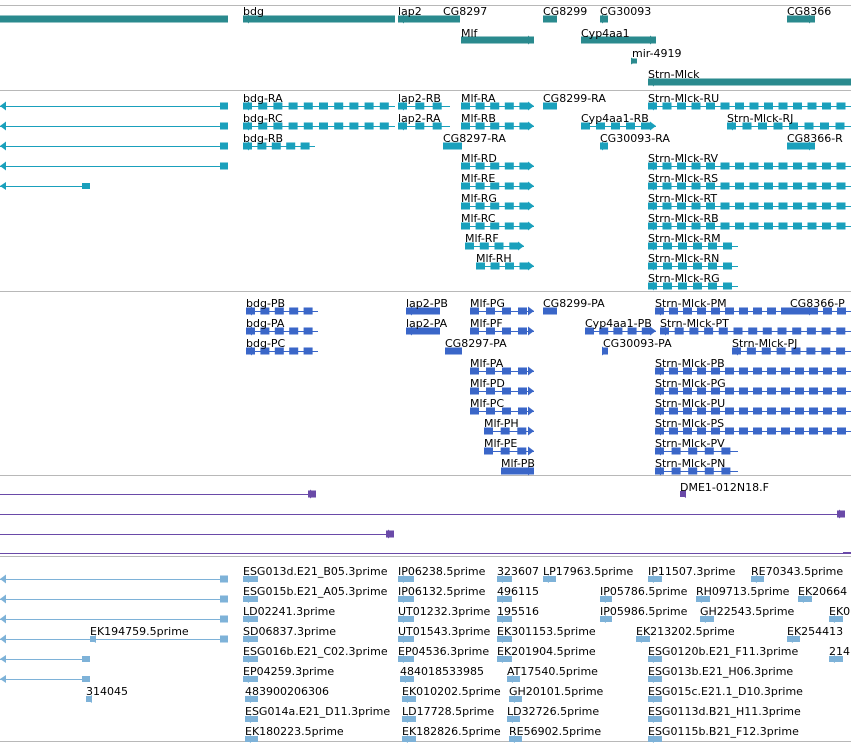 Image resolution: width=851 pixels, height=743 pixels. I want to click on feature-transcript: Mlf-RE, so click(497, 181).